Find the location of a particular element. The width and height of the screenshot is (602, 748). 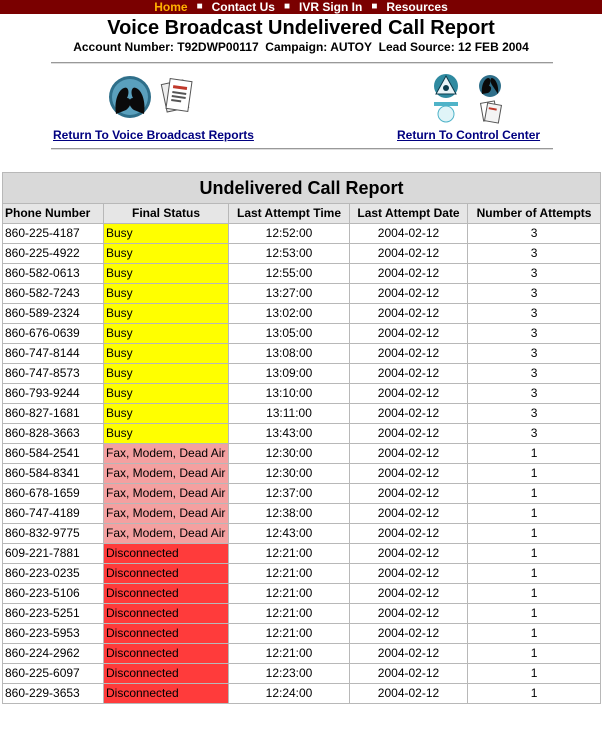

campaign-label: Campaign: is located at coordinates (296, 47).